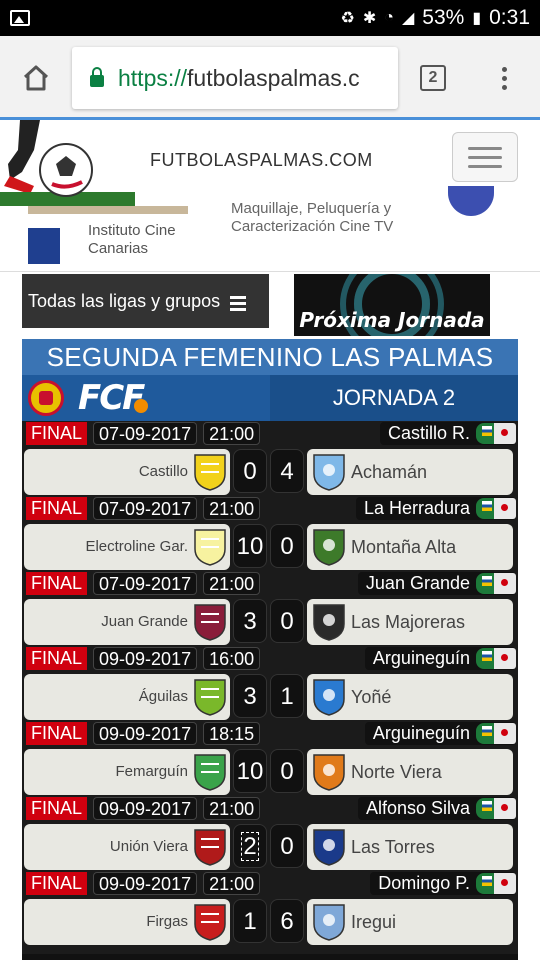 The width and height of the screenshot is (540, 960). I want to click on match-date: 07-09-2017, so click(145, 583).